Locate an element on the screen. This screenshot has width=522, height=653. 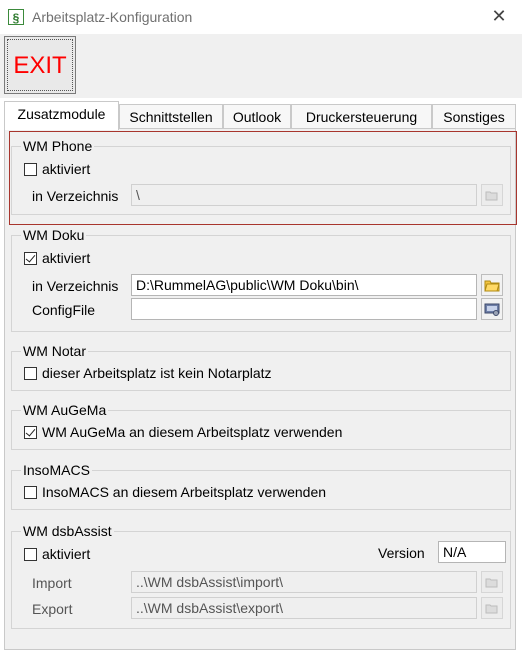
wm-doku-config-button is located at coordinates (492, 309).